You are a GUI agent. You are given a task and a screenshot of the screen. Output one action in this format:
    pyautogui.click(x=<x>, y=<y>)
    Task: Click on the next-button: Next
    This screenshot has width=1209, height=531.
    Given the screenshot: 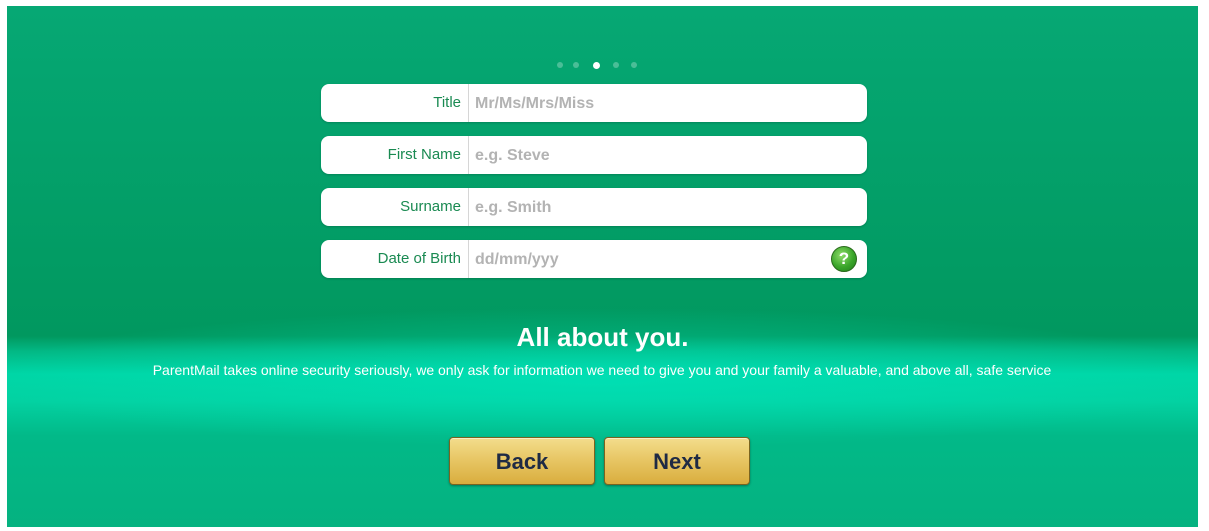 What is the action you would take?
    pyautogui.click(x=677, y=461)
    